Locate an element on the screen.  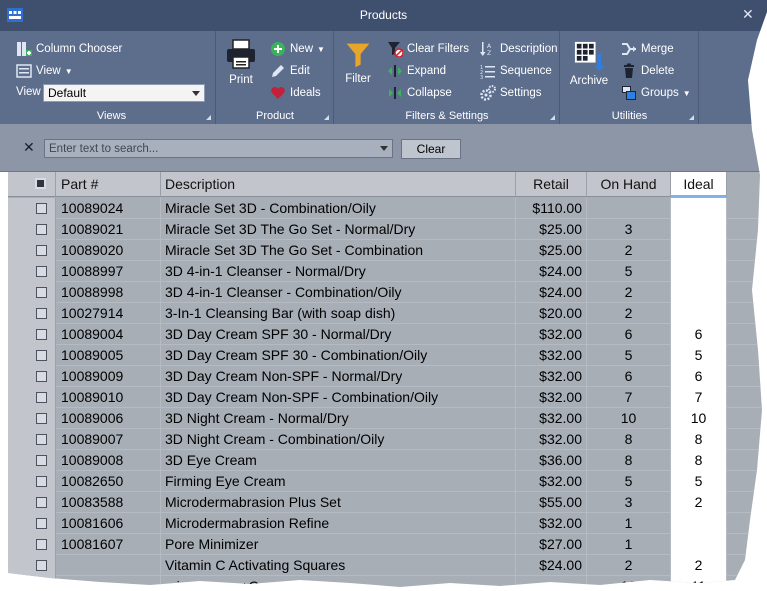
view-button: View ▼ is located at coordinates (44, 71).